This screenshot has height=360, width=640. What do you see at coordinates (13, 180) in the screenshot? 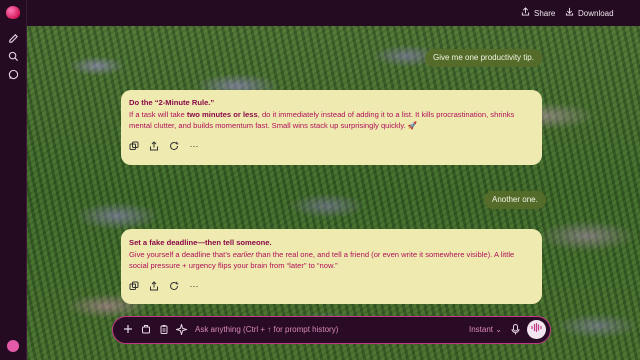
I see `sidebar` at bounding box center [13, 180].